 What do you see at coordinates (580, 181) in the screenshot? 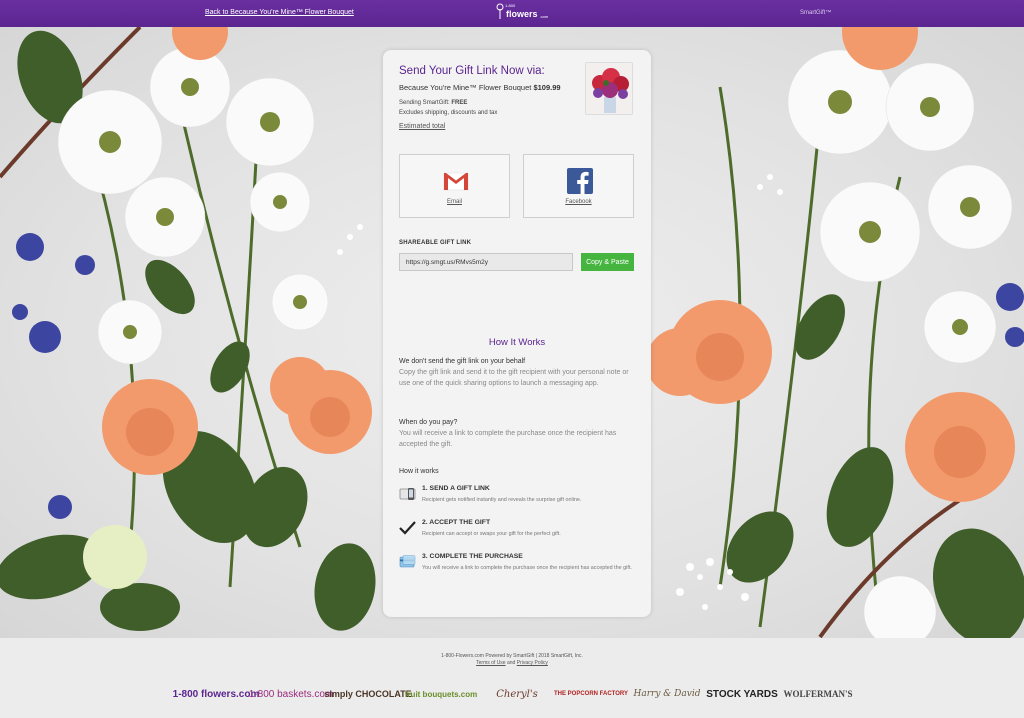
I see `facebook-icon` at bounding box center [580, 181].